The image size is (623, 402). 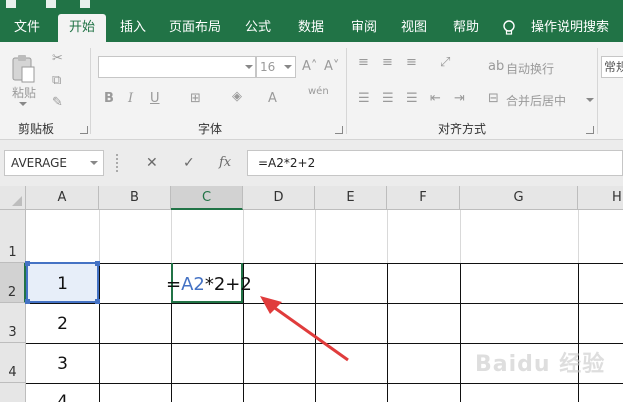 What do you see at coordinates (62, 324) in the screenshot?
I see `cell-a3: 2` at bounding box center [62, 324].